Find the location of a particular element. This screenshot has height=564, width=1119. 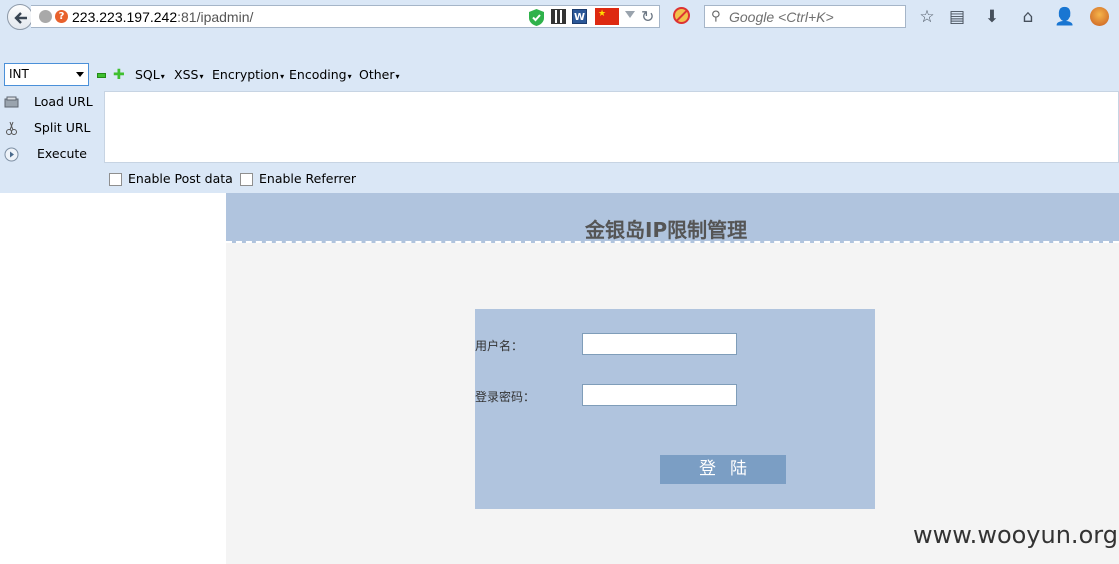

site-info-icon: ? is located at coordinates (61, 16).